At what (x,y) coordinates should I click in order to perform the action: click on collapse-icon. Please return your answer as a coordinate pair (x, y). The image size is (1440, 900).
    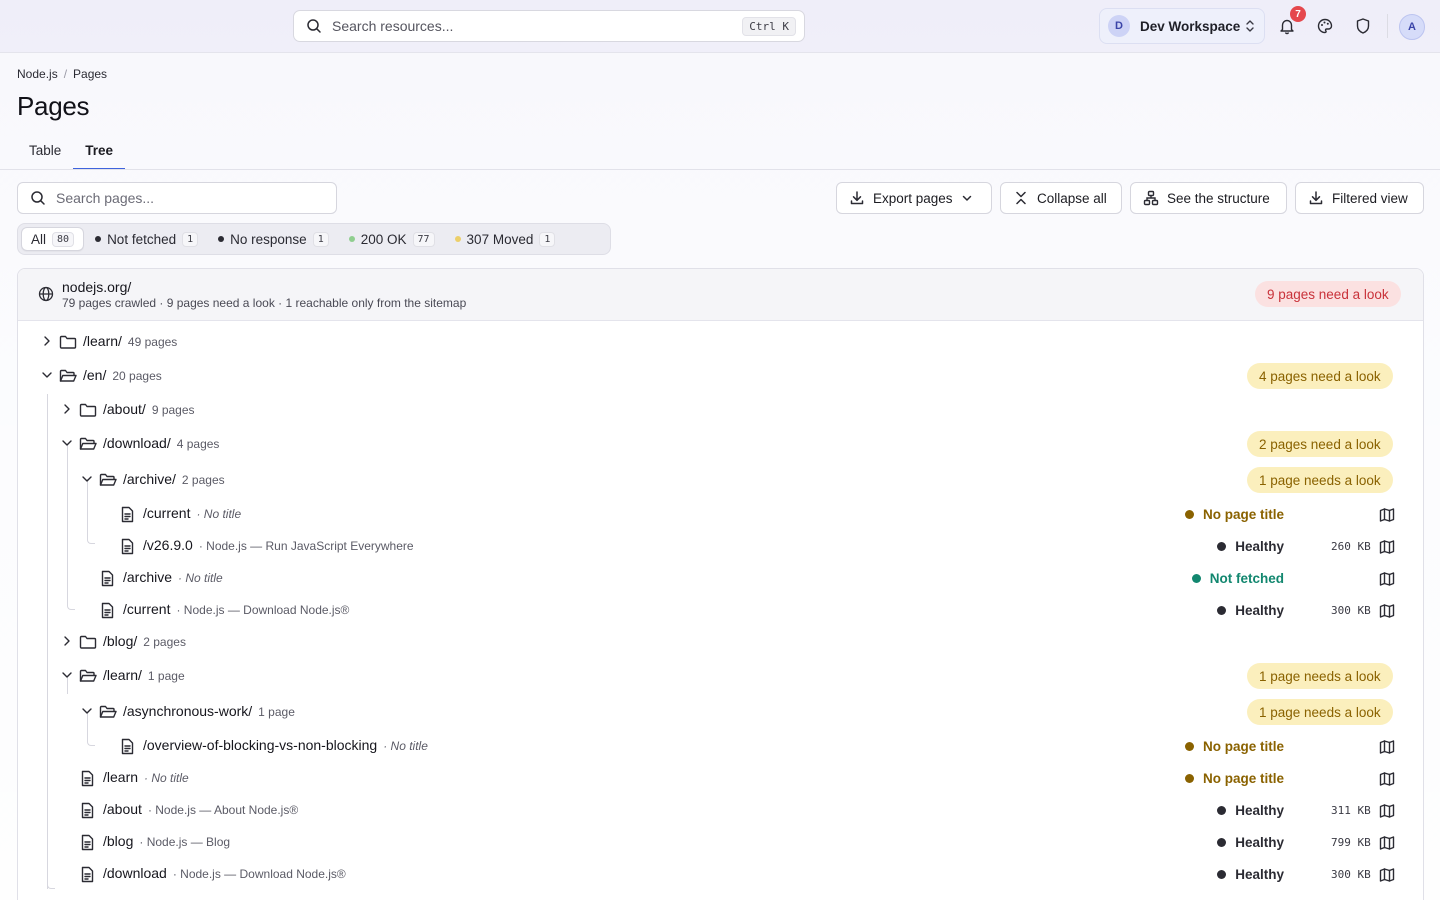
    Looking at the image, I should click on (1021, 198).